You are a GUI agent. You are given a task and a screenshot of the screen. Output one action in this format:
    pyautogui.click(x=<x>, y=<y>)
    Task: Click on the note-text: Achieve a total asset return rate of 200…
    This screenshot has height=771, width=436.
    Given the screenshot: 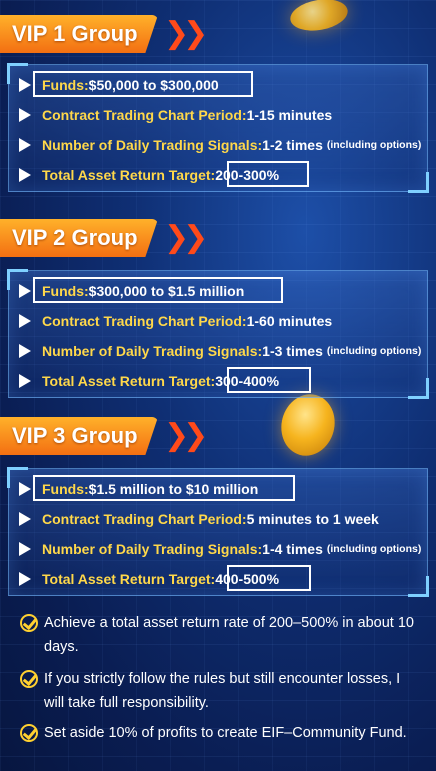 What is the action you would take?
    pyautogui.click(x=229, y=635)
    